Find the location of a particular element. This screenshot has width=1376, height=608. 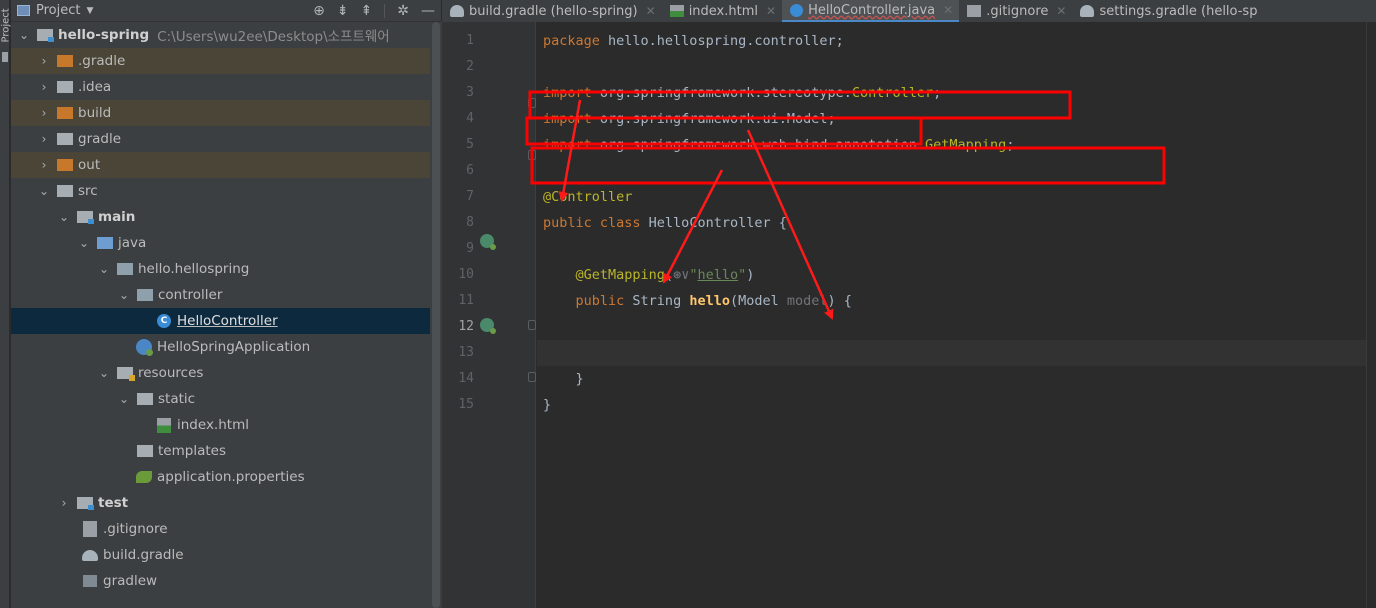

tree-item-controller: ⌄ controller is located at coordinates (226, 295).